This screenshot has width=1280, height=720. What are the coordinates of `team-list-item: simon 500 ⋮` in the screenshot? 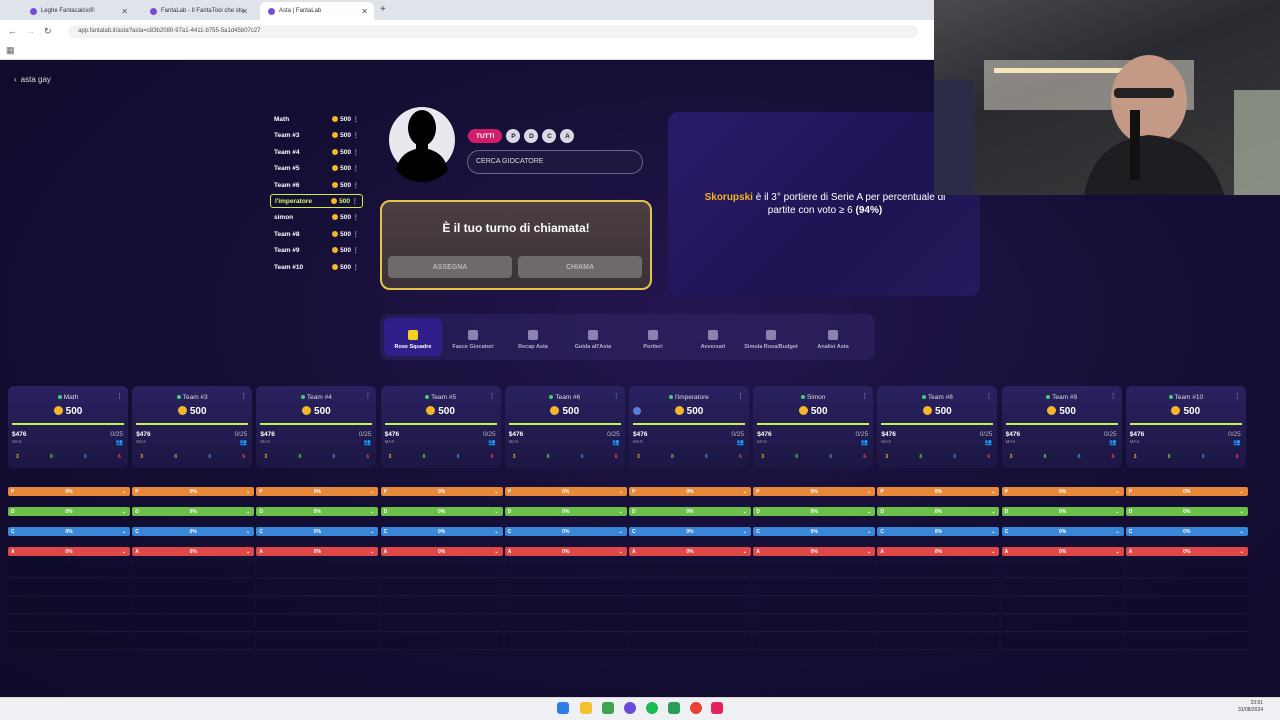 It's located at (316, 217).